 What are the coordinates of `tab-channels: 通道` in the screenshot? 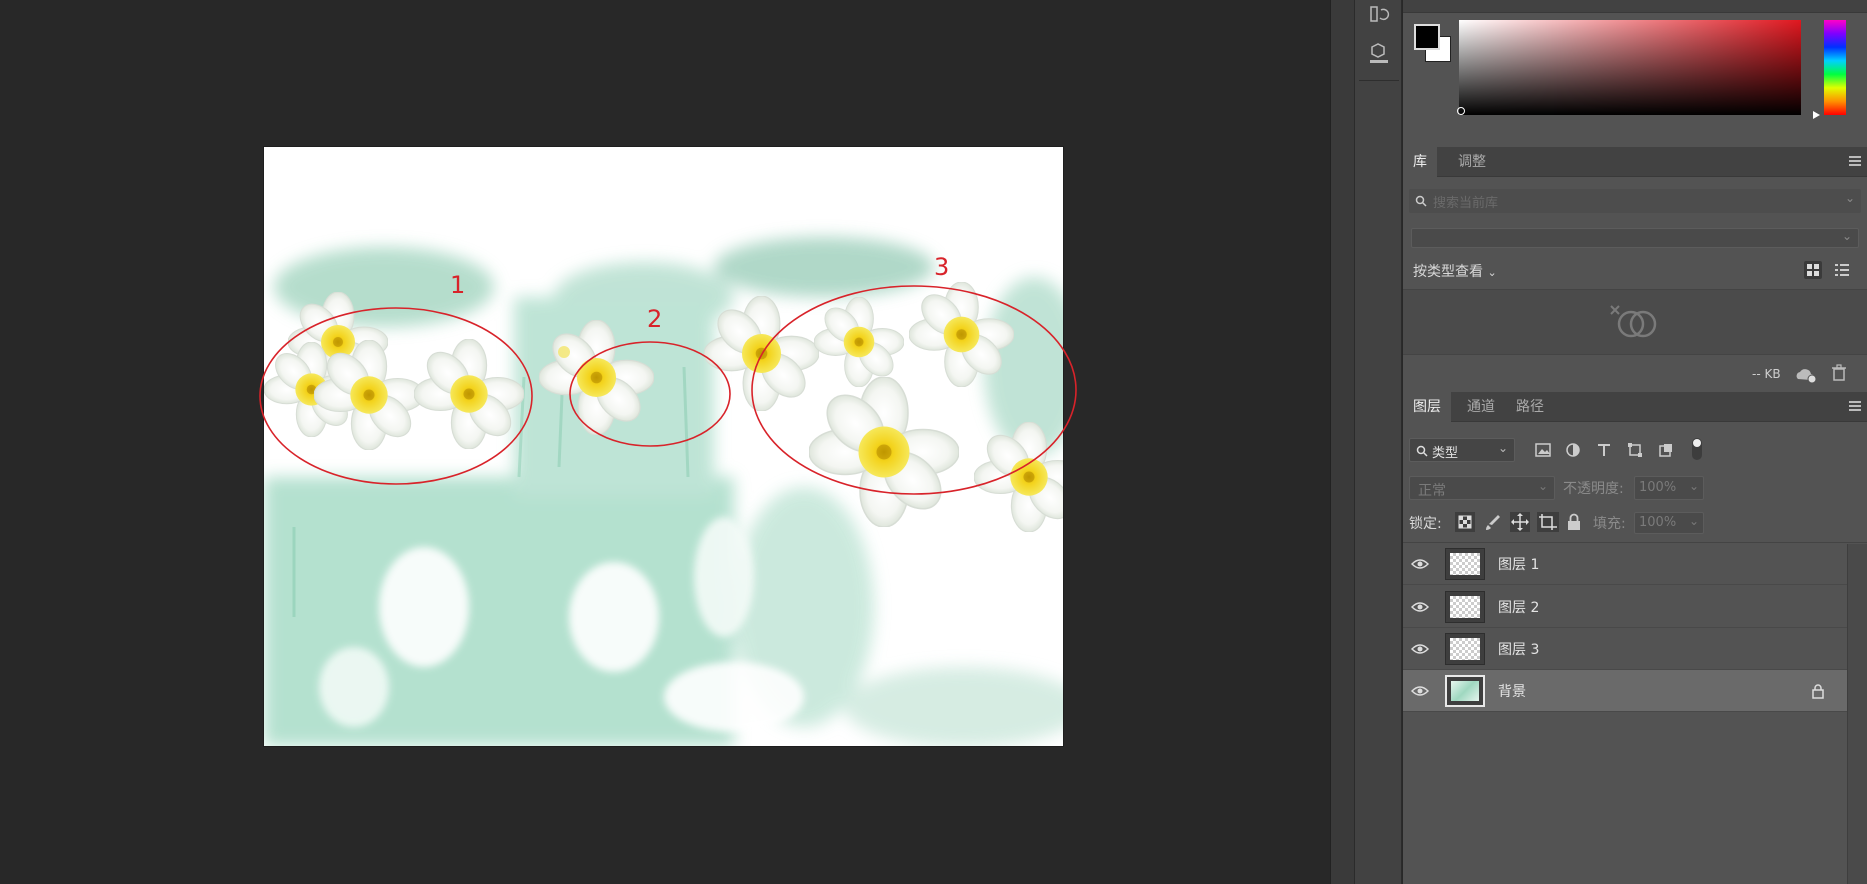 It's located at (1481, 407).